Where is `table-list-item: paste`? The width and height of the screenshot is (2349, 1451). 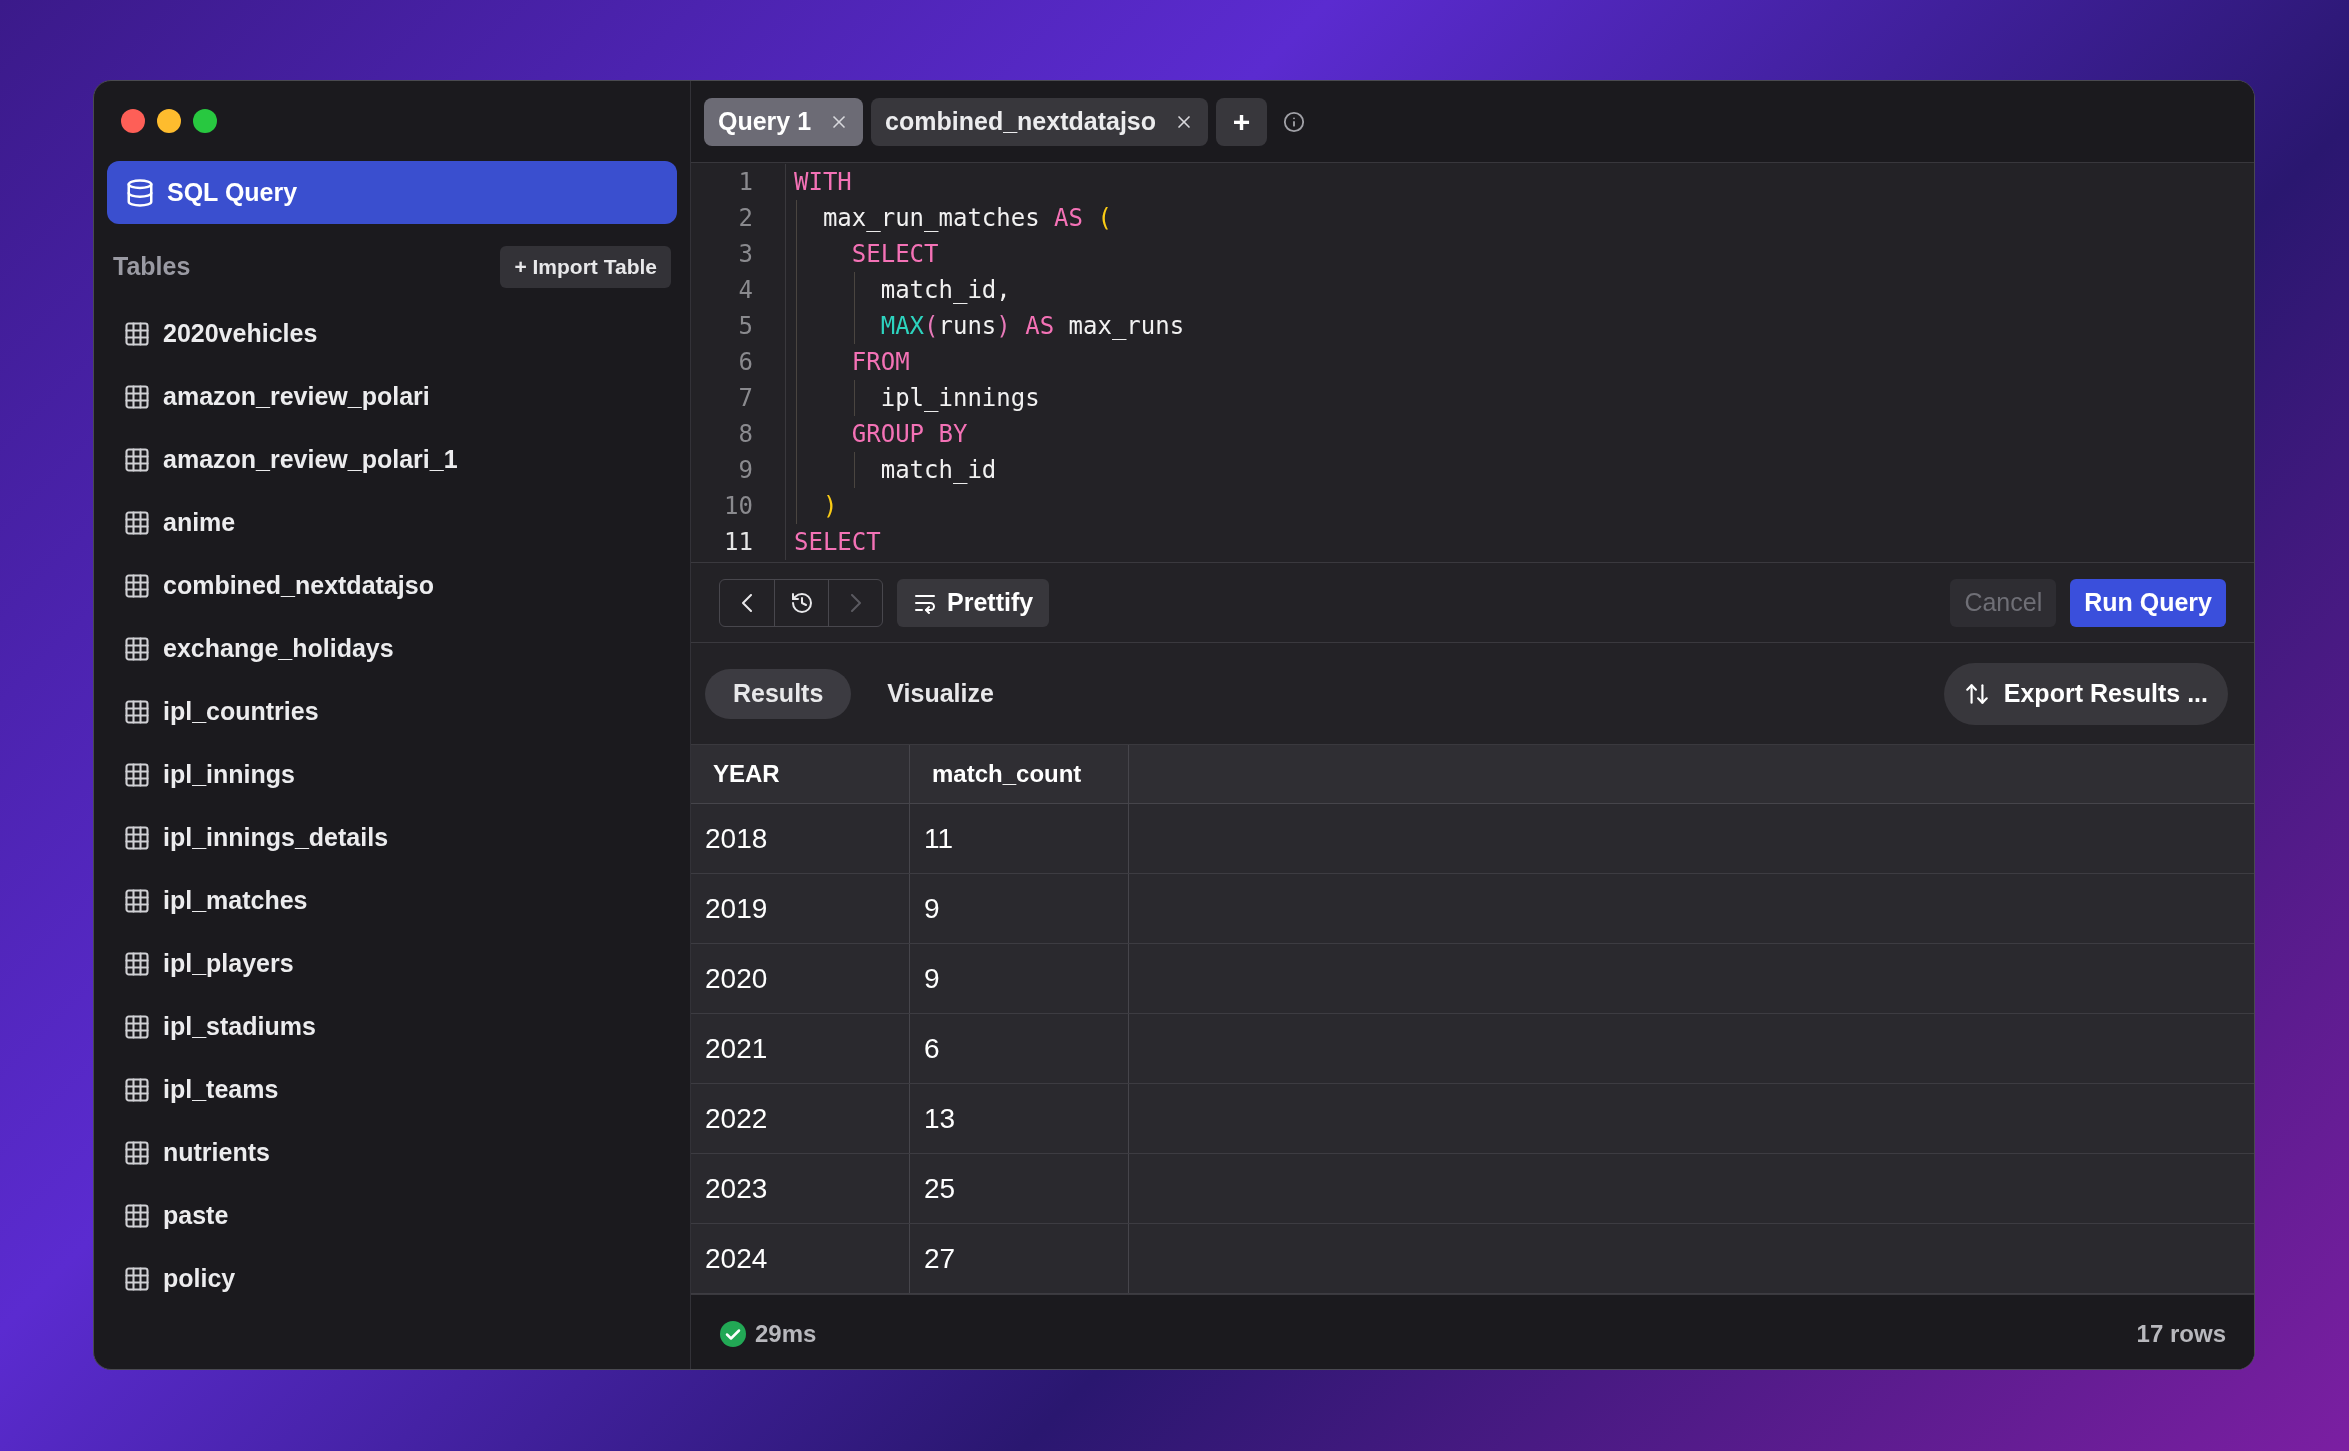
table-list-item: paste is located at coordinates (392, 1215).